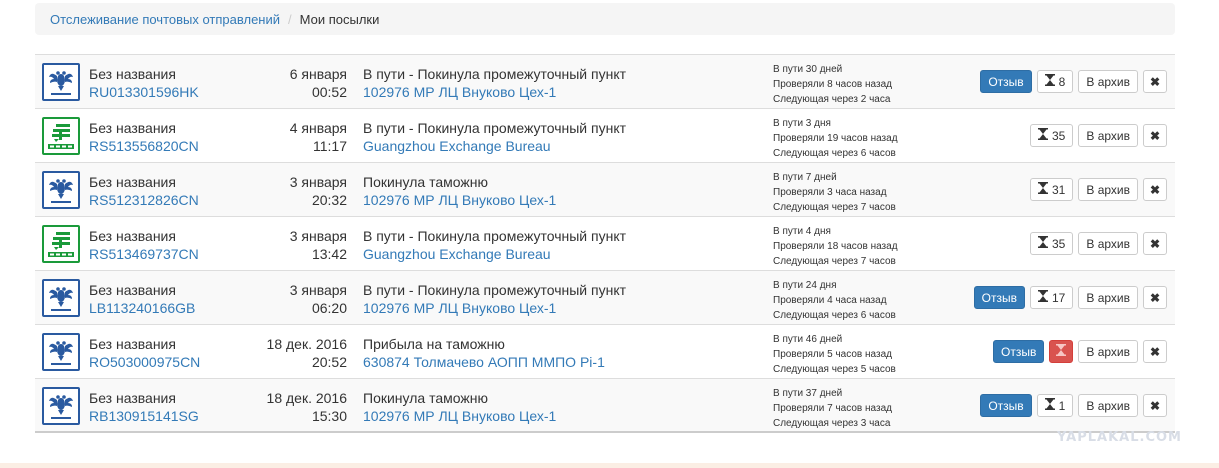 The image size is (1219, 468). I want to click on refresh-timer-button, so click(1061, 351).